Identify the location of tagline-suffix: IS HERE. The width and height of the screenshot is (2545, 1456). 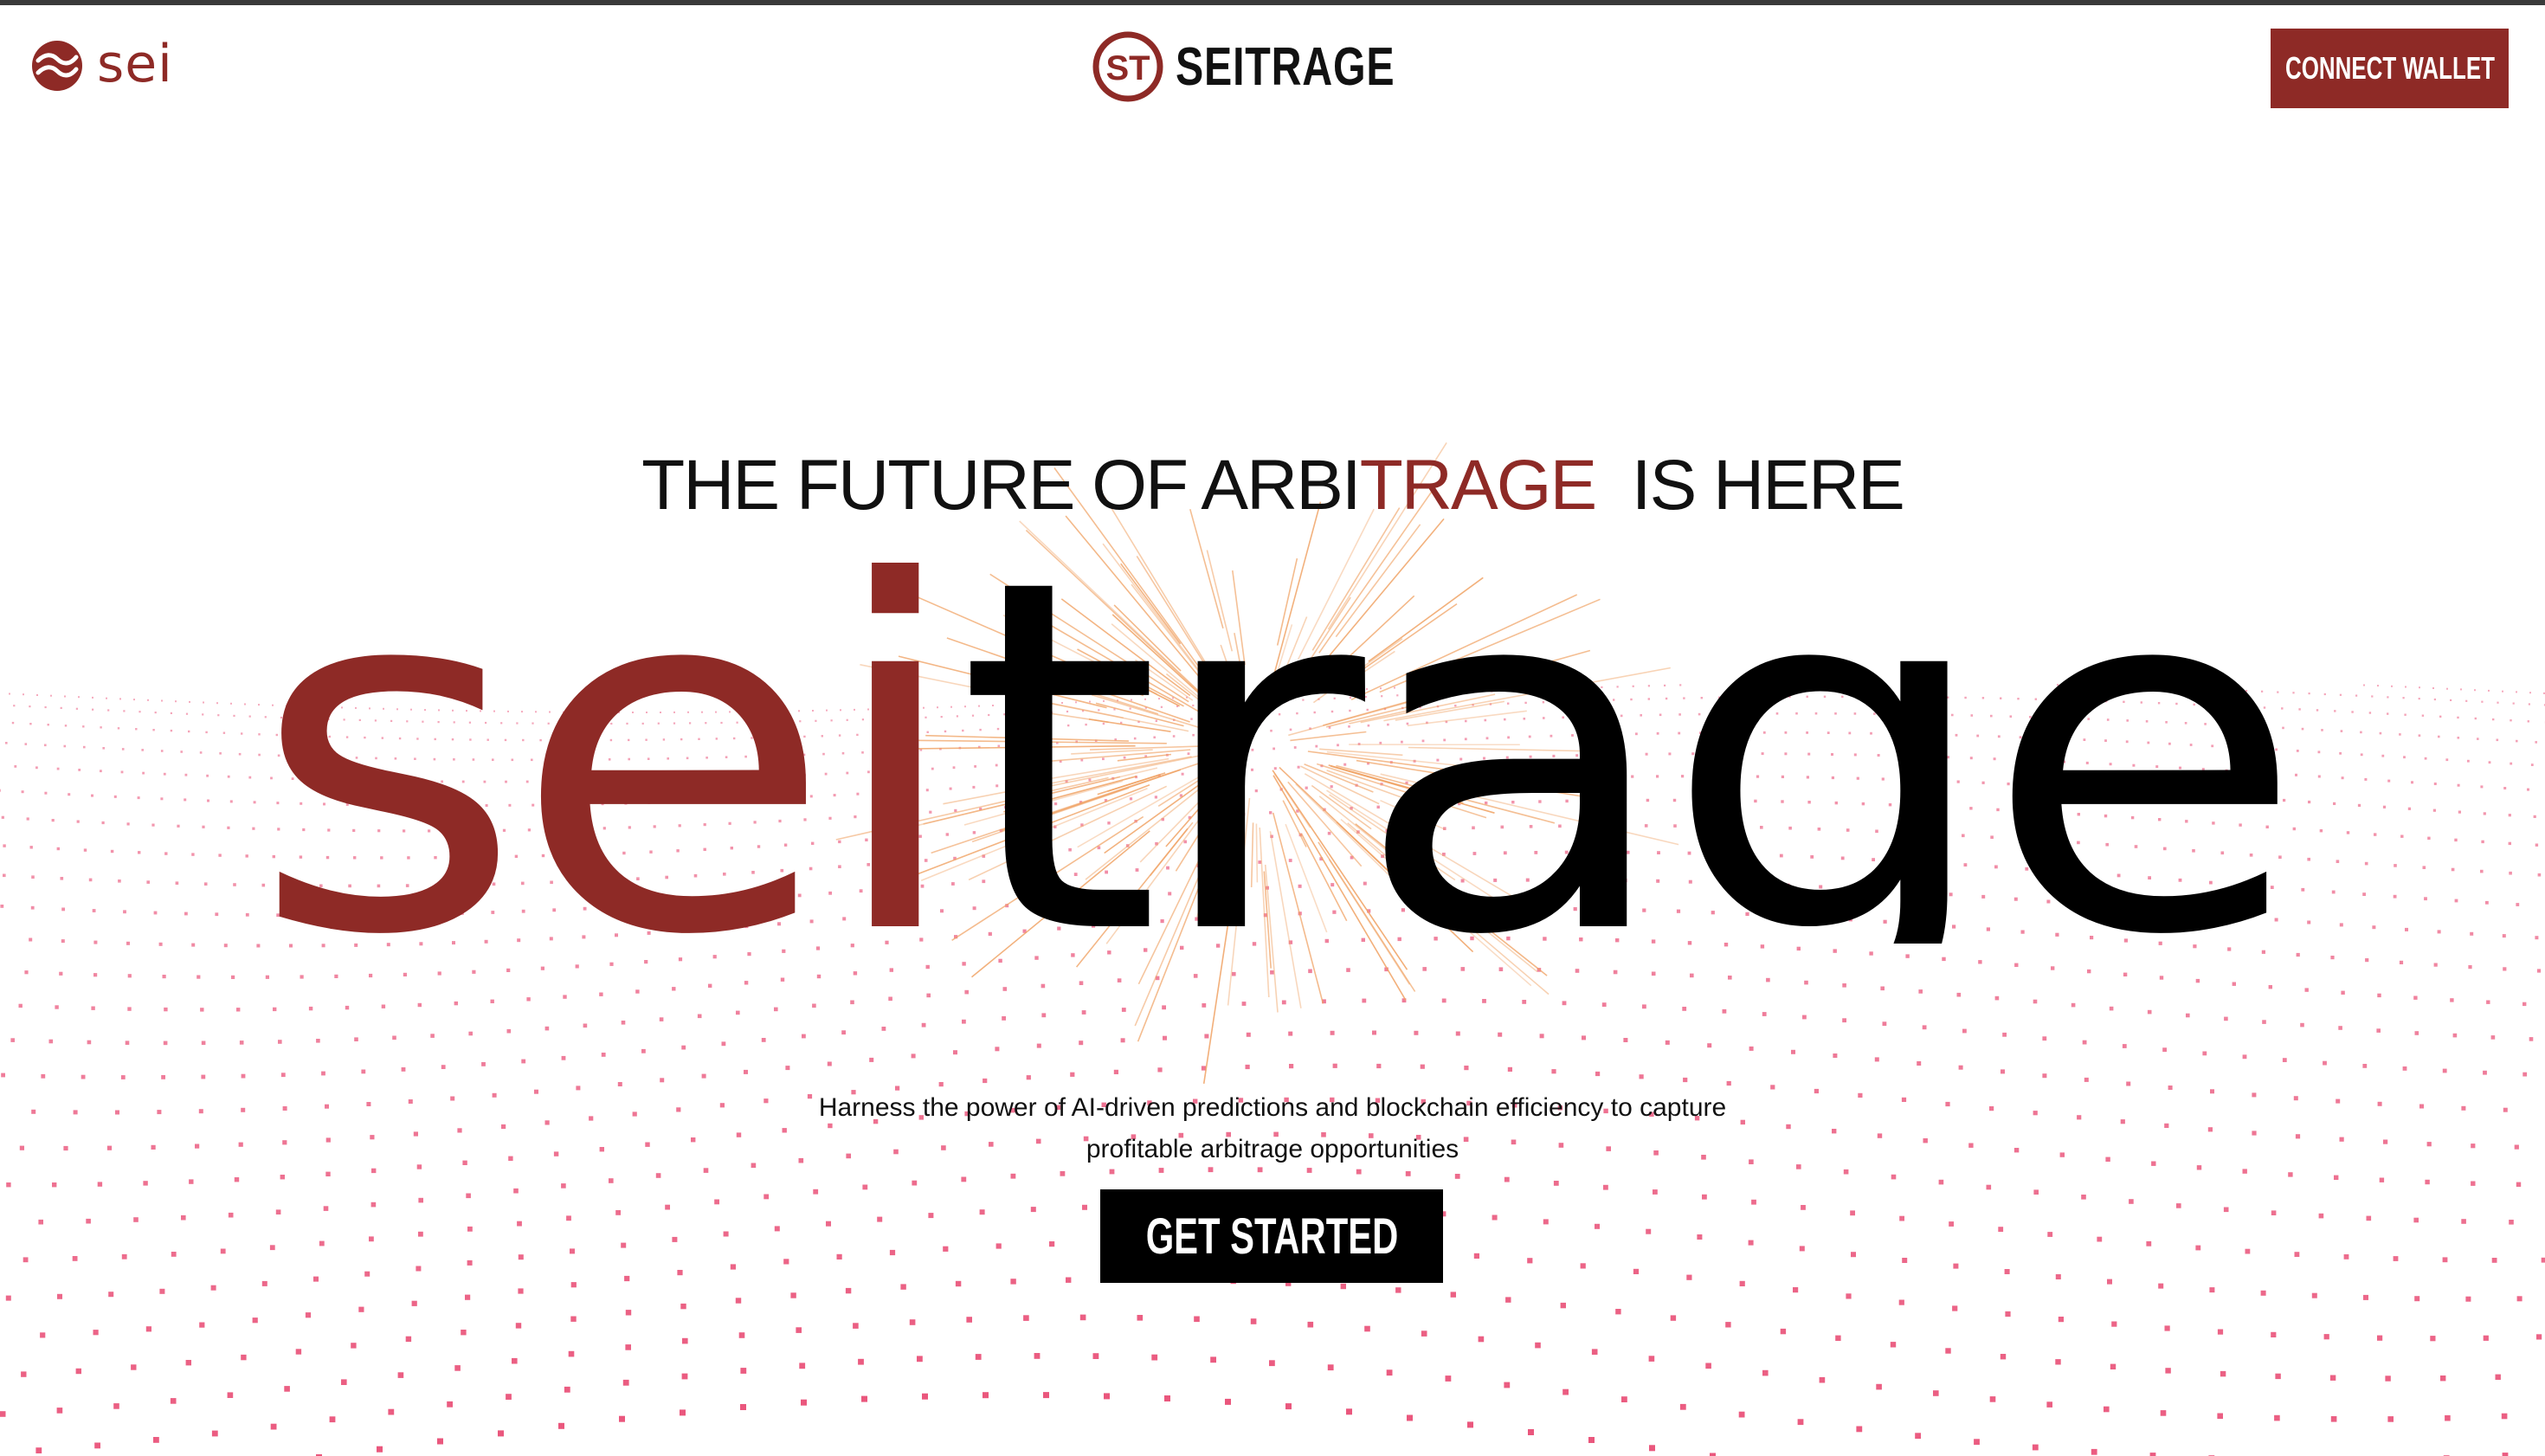
(1760, 485).